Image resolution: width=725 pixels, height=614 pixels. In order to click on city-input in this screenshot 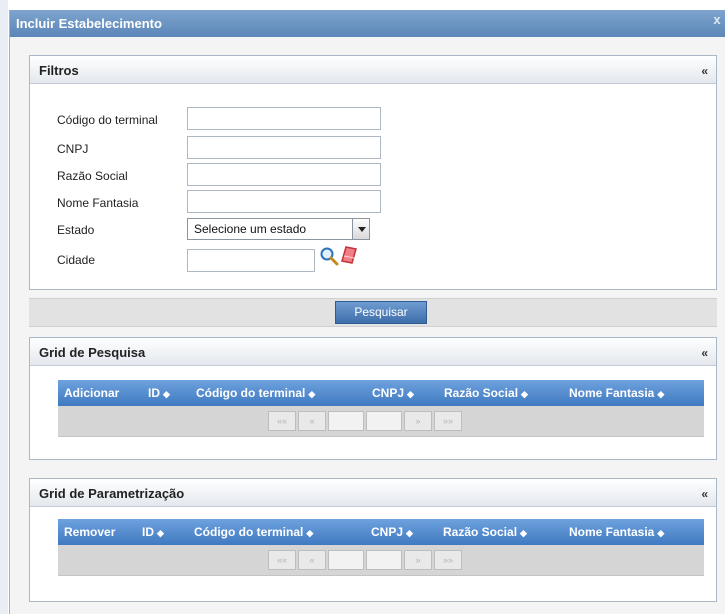, I will do `click(251, 260)`.